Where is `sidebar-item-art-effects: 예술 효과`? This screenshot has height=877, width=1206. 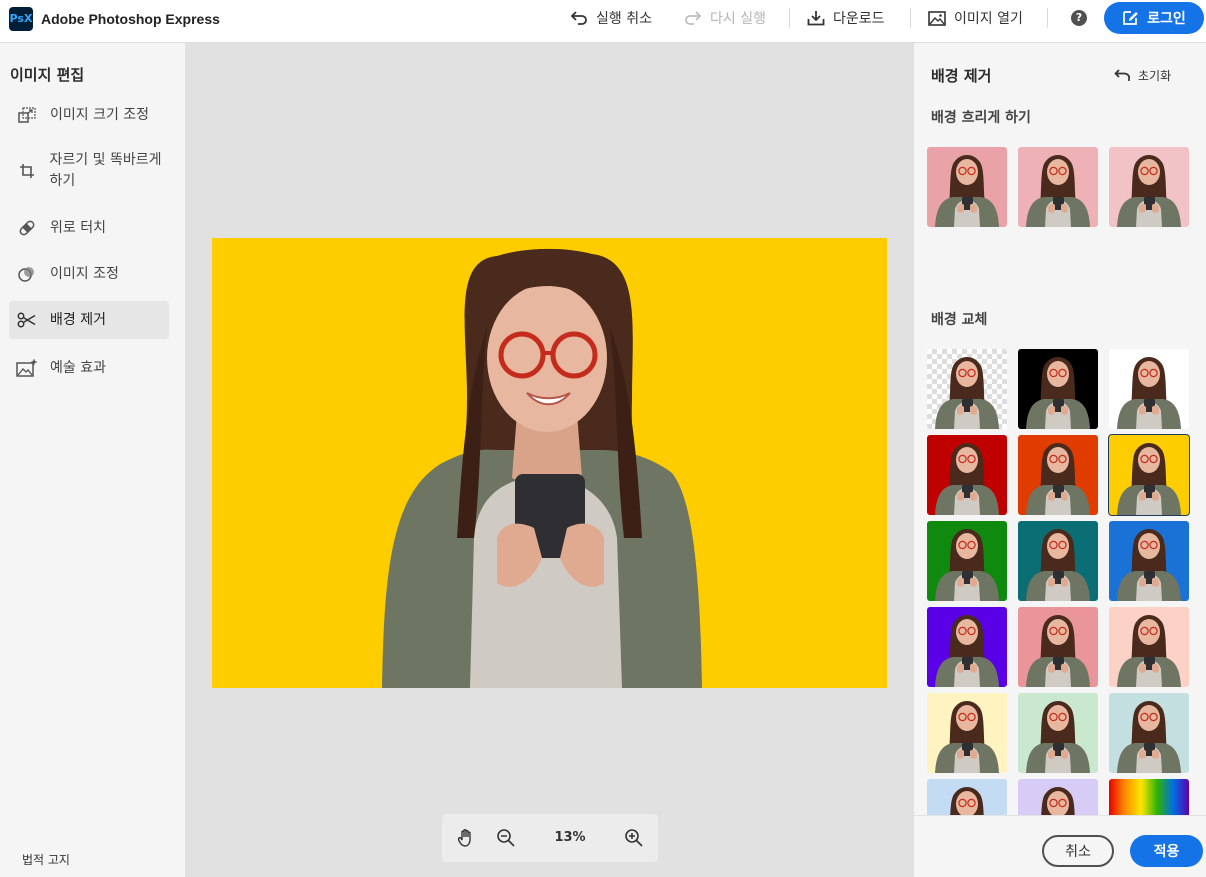 sidebar-item-art-effects: 예술 효과 is located at coordinates (89, 368).